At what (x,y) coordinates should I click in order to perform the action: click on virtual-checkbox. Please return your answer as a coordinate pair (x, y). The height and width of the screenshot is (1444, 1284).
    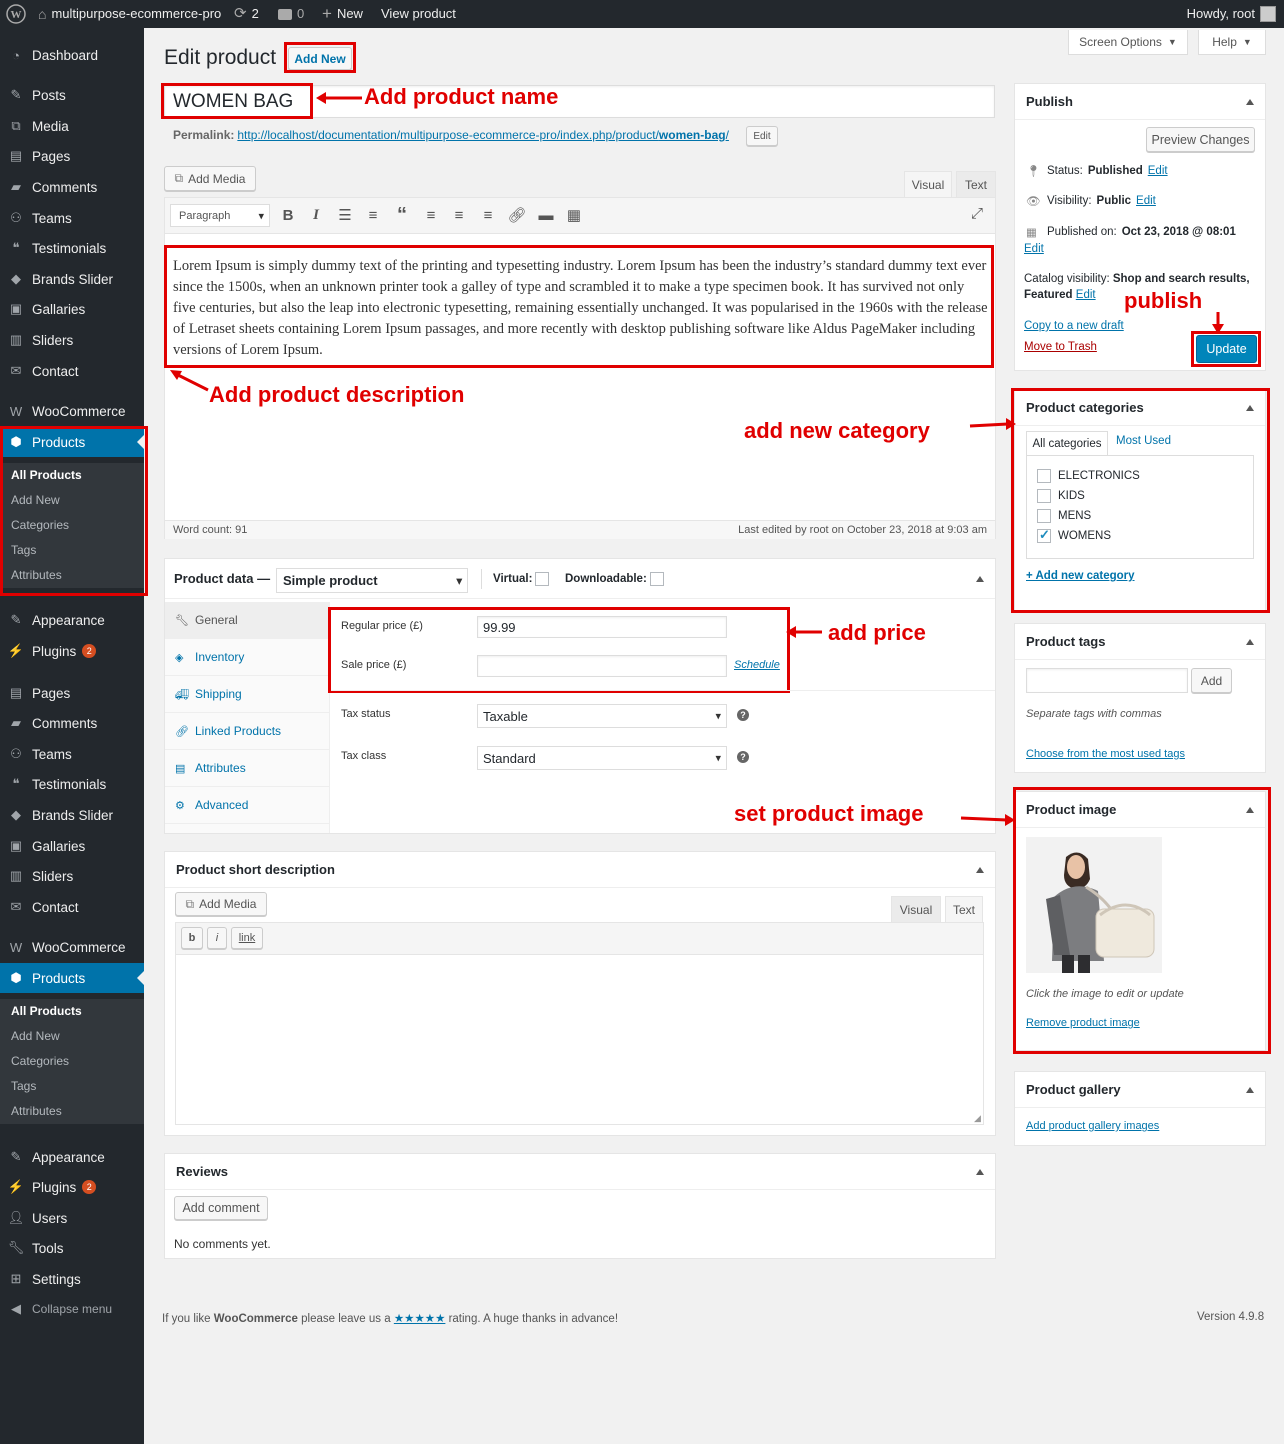
    Looking at the image, I should click on (542, 579).